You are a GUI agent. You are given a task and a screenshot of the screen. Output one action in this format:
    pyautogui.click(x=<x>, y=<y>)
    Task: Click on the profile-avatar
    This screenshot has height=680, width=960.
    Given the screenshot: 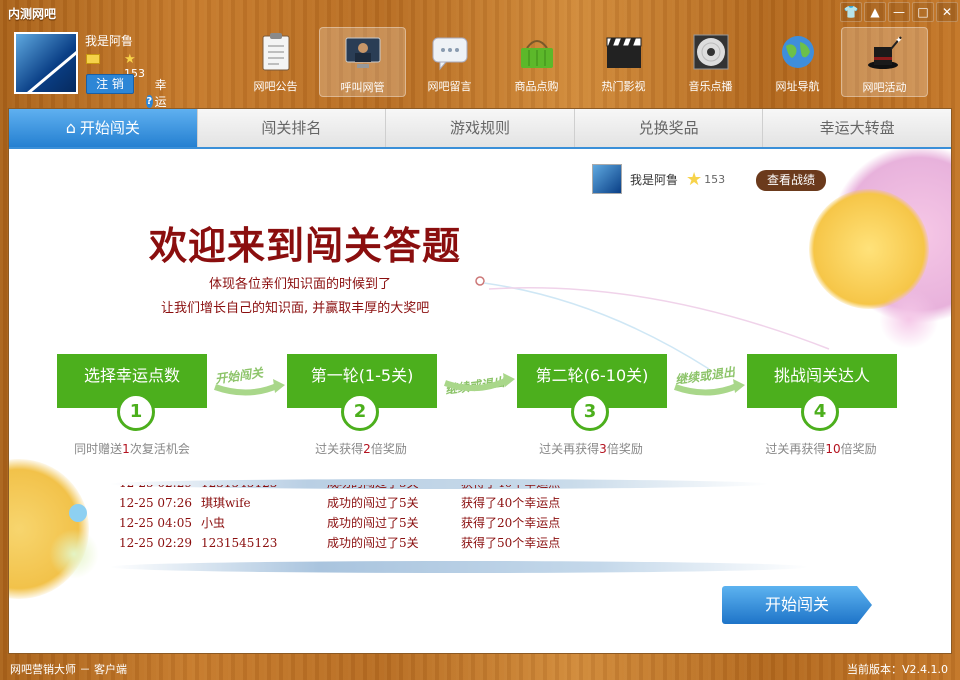 What is the action you would take?
    pyautogui.click(x=607, y=179)
    